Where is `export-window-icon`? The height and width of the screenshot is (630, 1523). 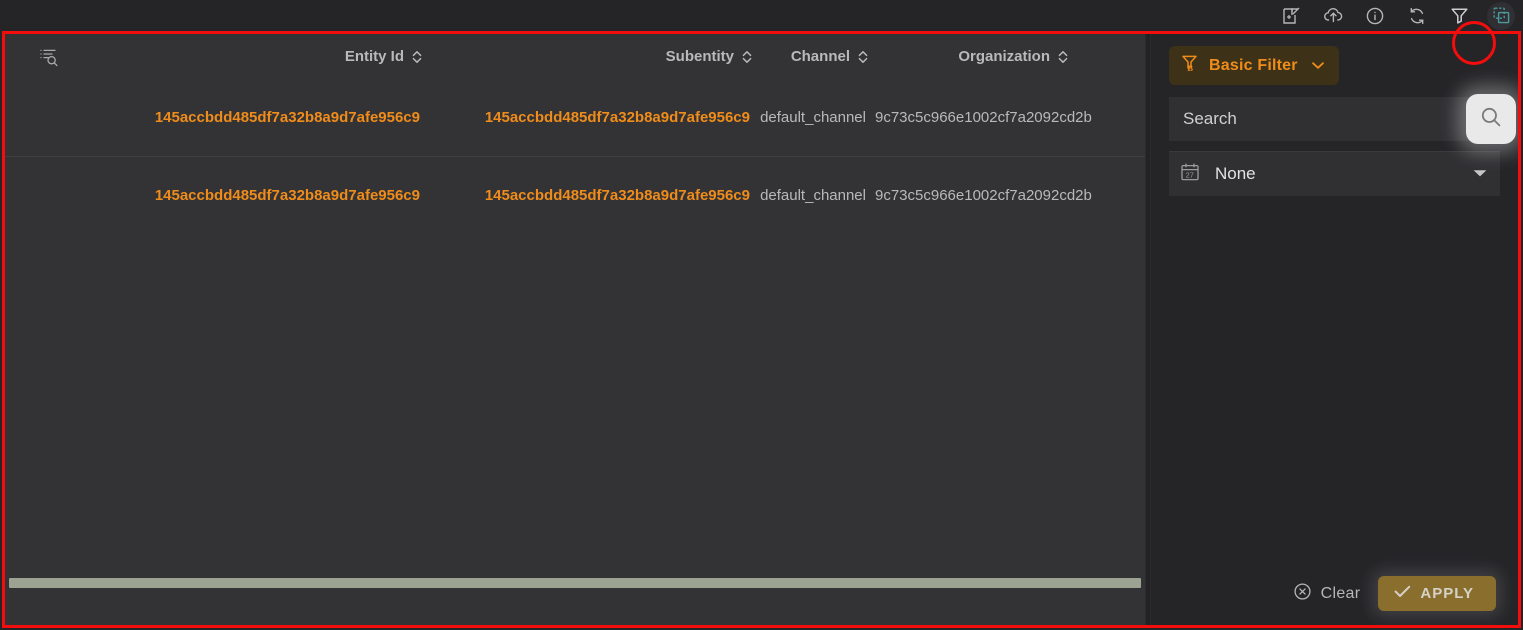 export-window-icon is located at coordinates (1291, 16).